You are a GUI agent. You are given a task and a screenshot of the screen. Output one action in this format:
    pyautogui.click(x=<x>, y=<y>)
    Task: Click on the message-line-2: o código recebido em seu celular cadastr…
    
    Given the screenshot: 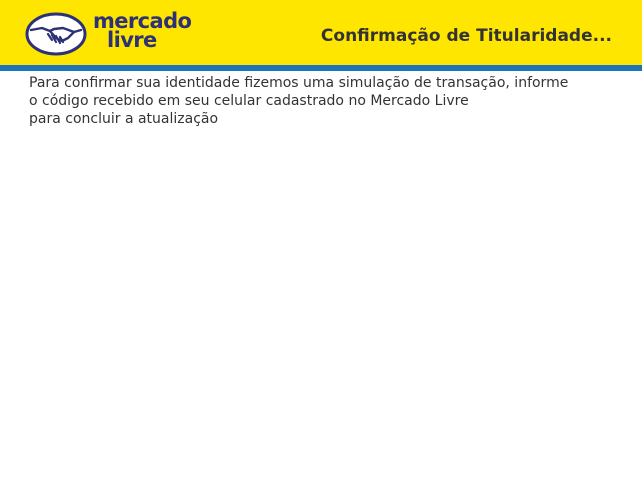 What is the action you would take?
    pyautogui.click(x=249, y=101)
    